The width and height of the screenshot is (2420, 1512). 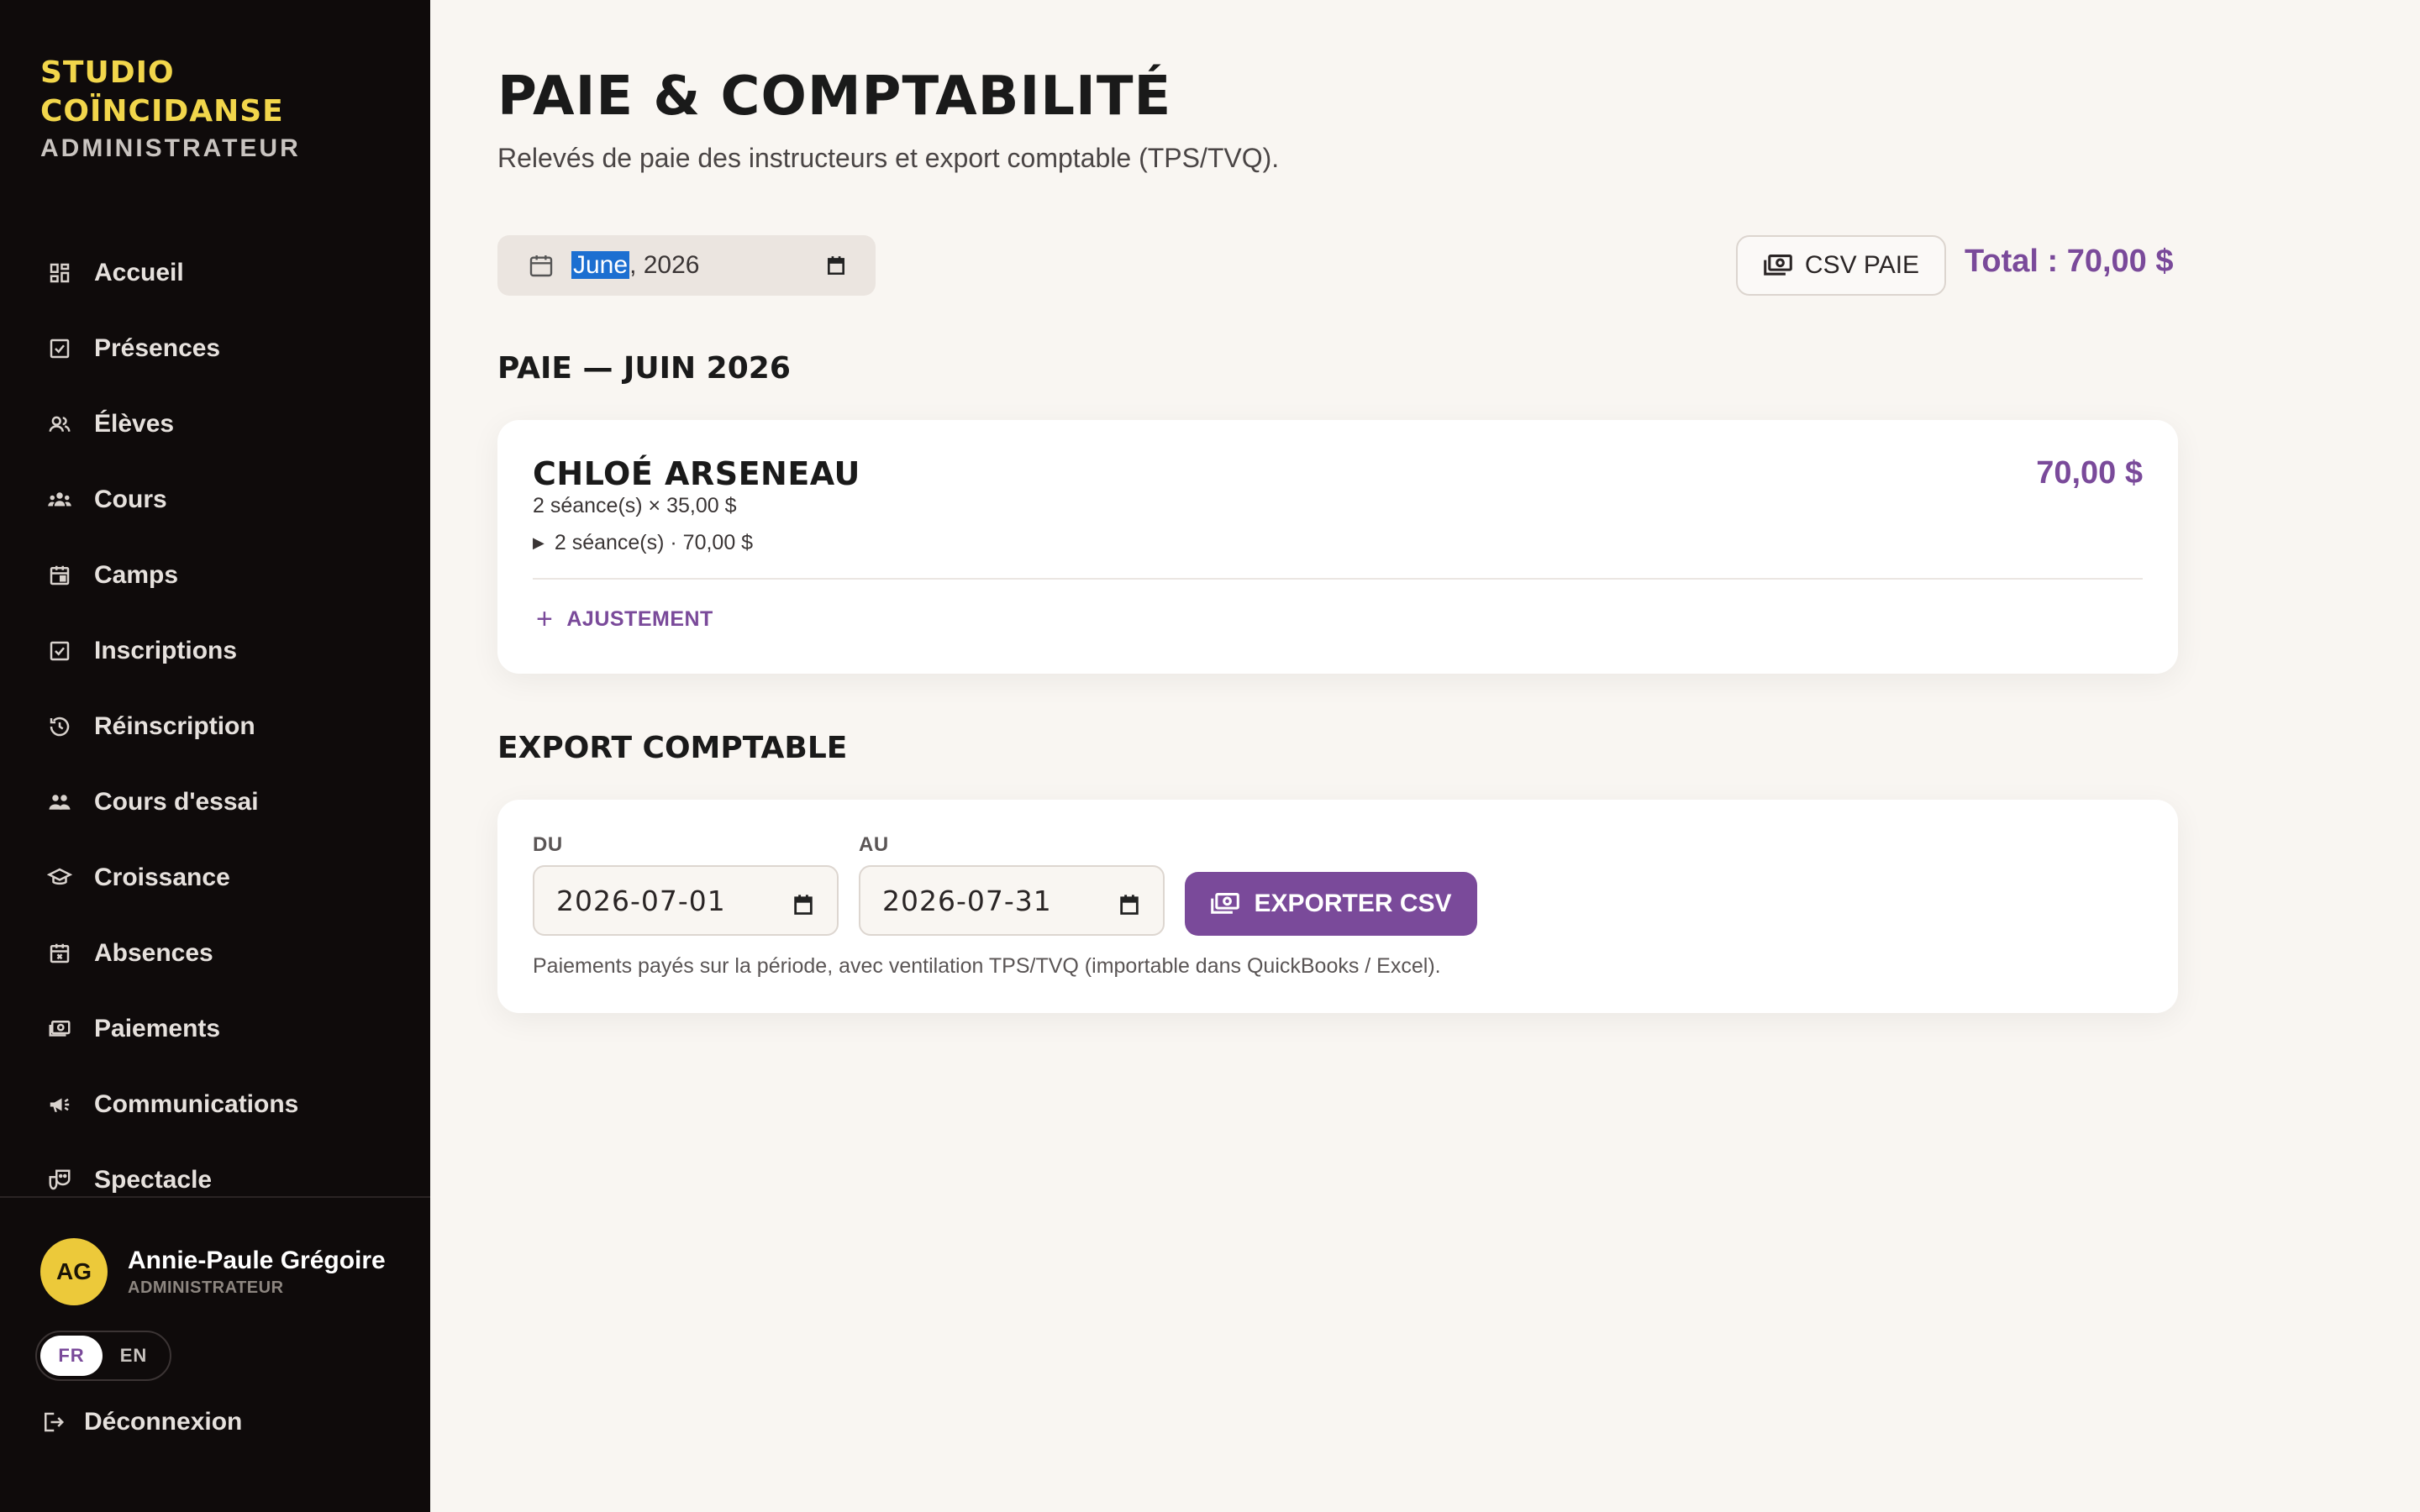 What do you see at coordinates (635, 505) in the screenshot?
I see `session-detail: 2 séance(s) × 35,00 $` at bounding box center [635, 505].